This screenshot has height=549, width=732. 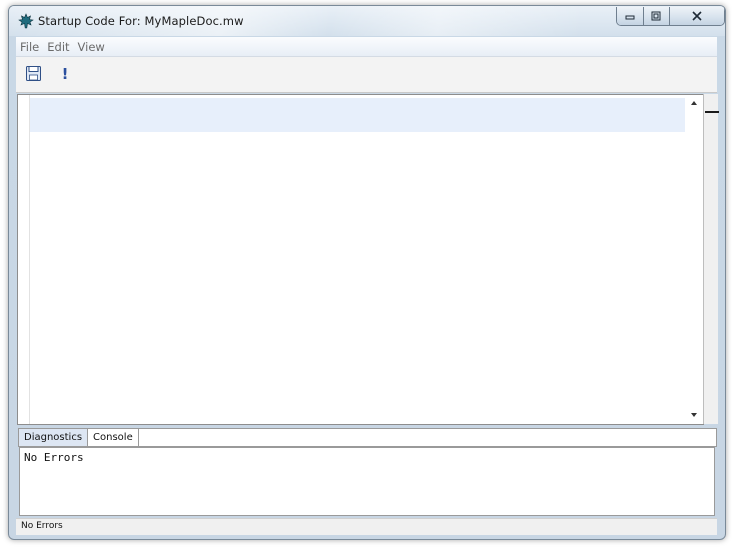 What do you see at coordinates (694, 415) in the screenshot?
I see `scroll-down-arrow-icon` at bounding box center [694, 415].